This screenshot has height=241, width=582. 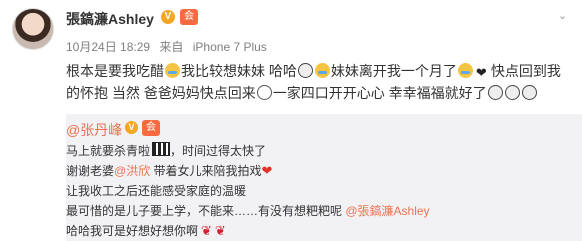 I want to click on repost-line-text: ，时间过得太快了, so click(x=218, y=151).